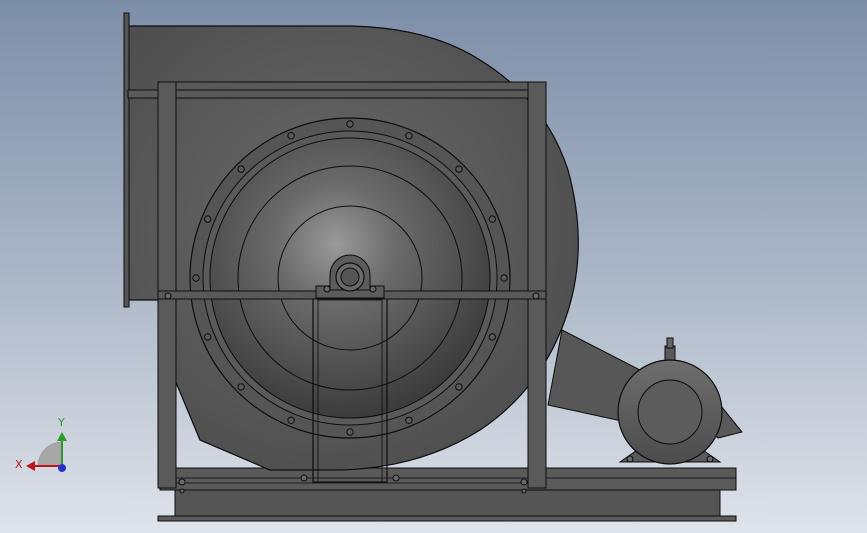  I want to click on x-axis-arrow-icon, so click(30, 466).